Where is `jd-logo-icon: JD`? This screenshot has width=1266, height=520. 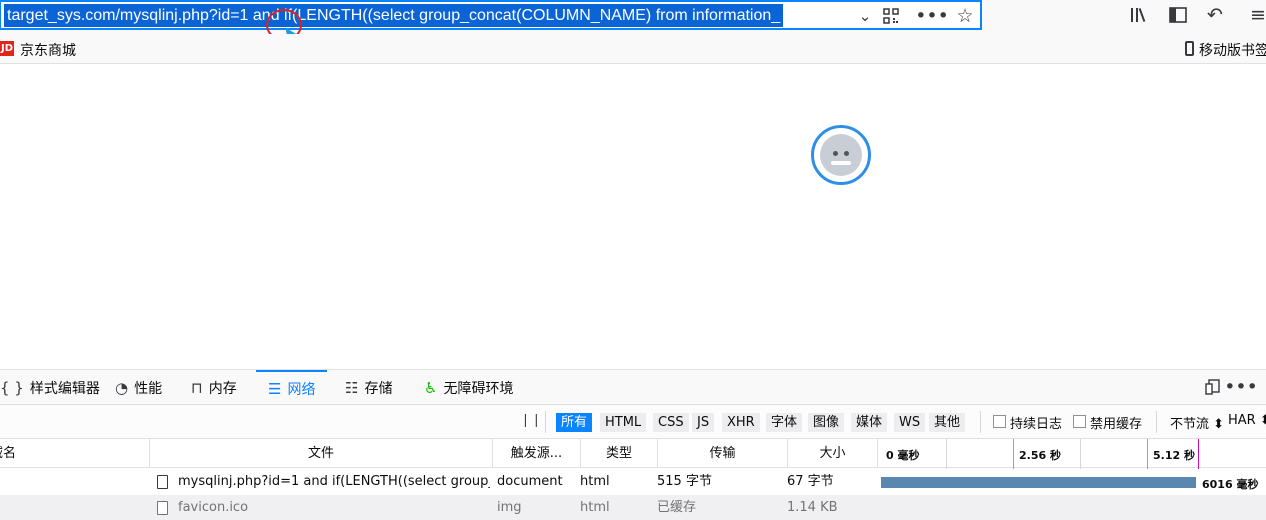
jd-logo-icon: JD is located at coordinates (7, 48).